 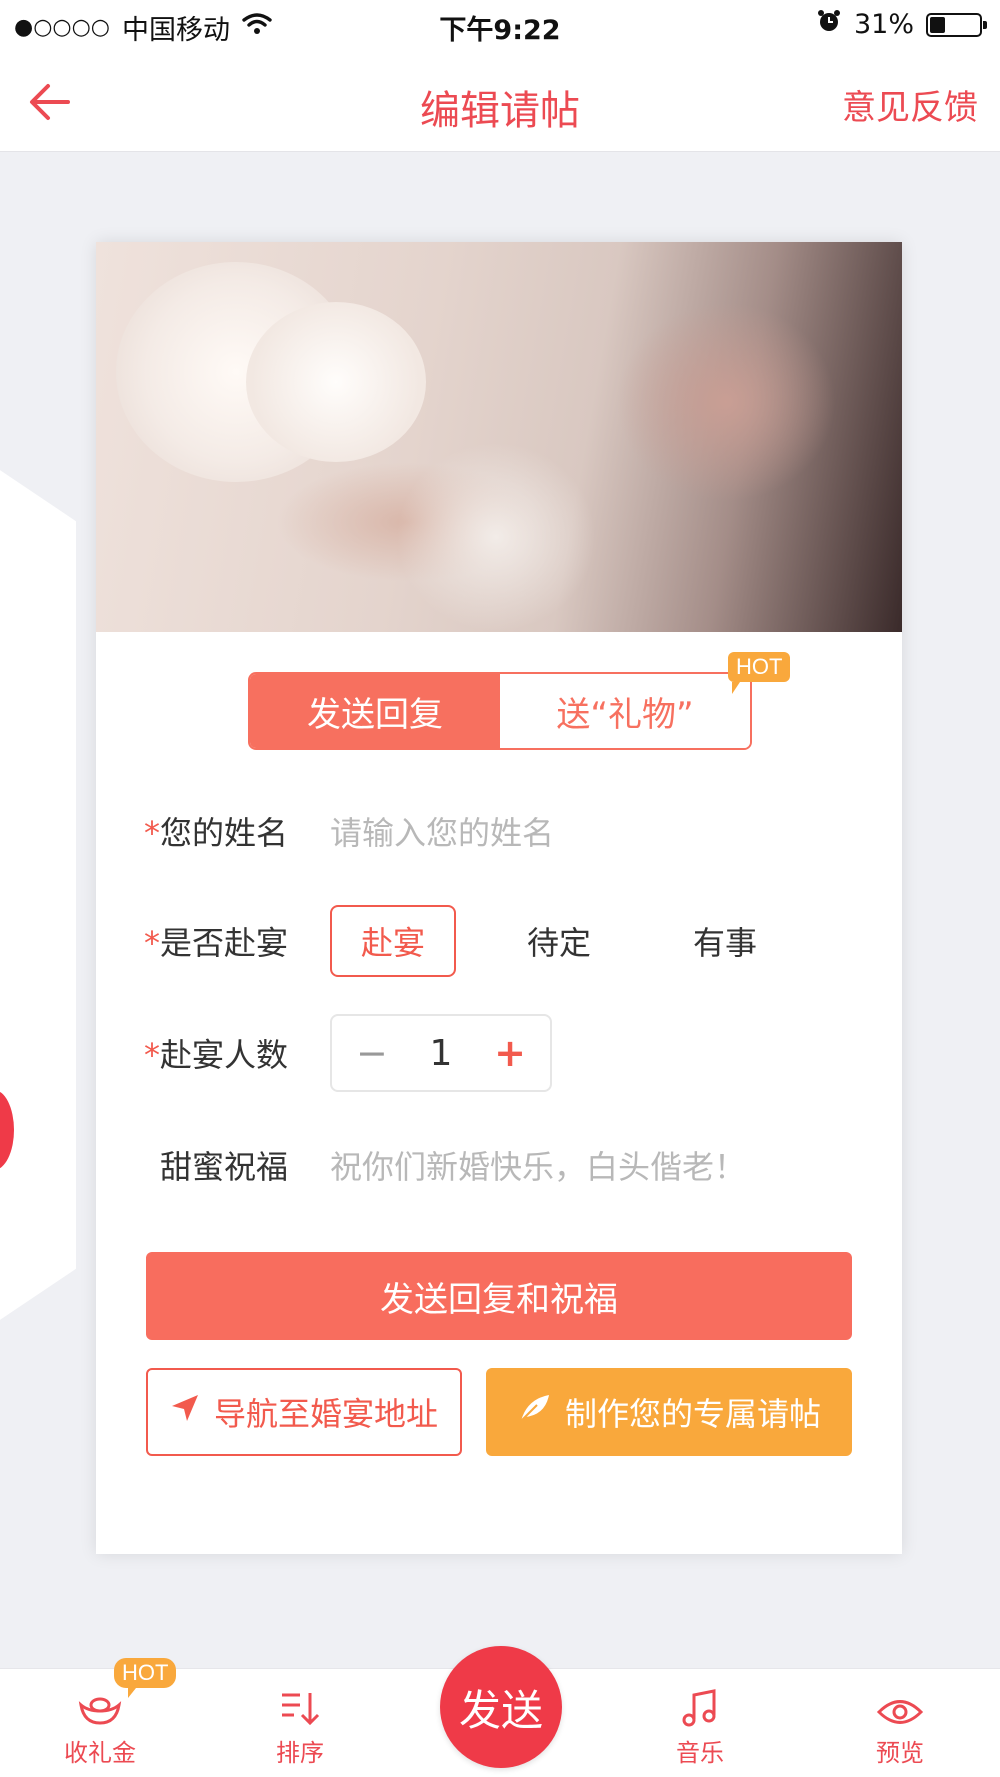 What do you see at coordinates (692, 1414) in the screenshot?
I see `make-invitation-label: 制作您的专属请帖` at bounding box center [692, 1414].